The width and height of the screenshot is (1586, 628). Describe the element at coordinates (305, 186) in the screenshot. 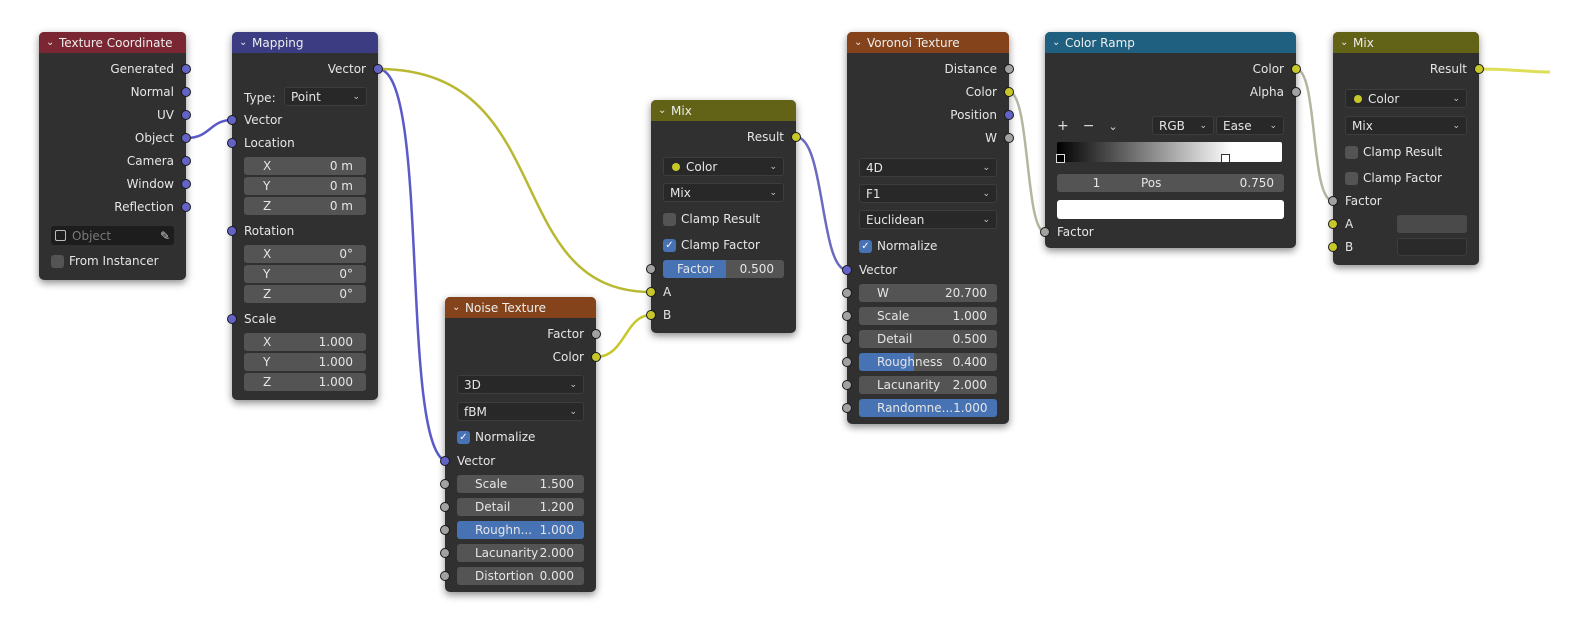

I see `location-y: Y0 m` at that location.